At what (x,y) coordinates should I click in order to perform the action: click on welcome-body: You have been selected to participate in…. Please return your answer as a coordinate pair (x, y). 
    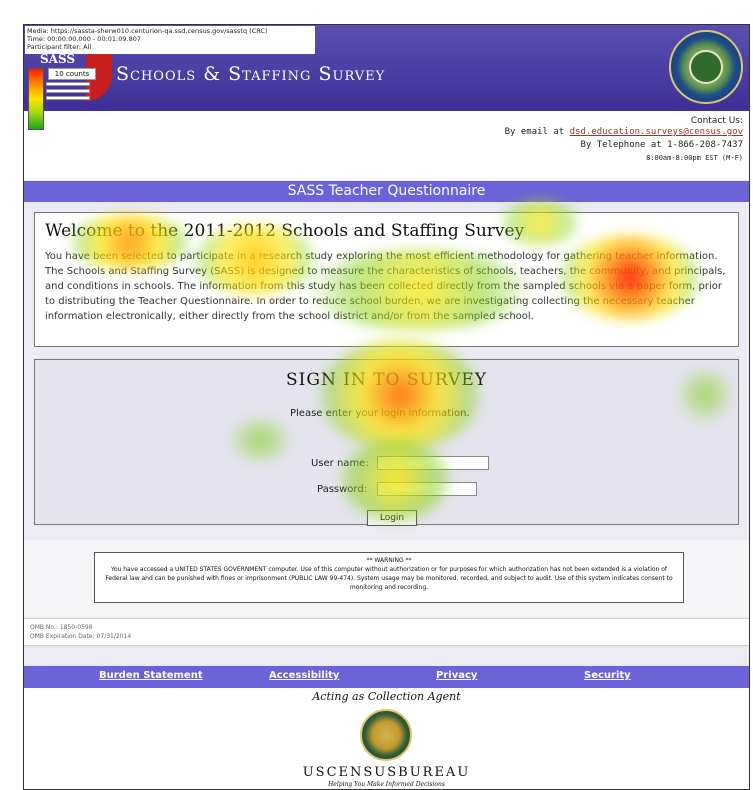
    Looking at the image, I should click on (385, 286).